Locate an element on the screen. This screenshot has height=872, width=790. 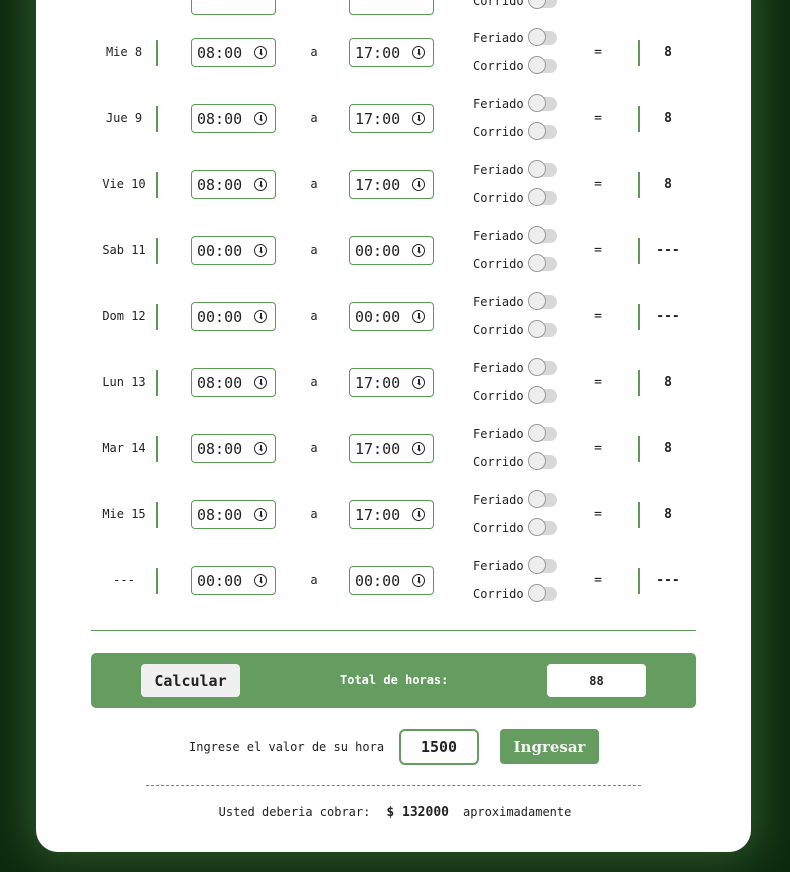
partial-end-time is located at coordinates (391, 7).